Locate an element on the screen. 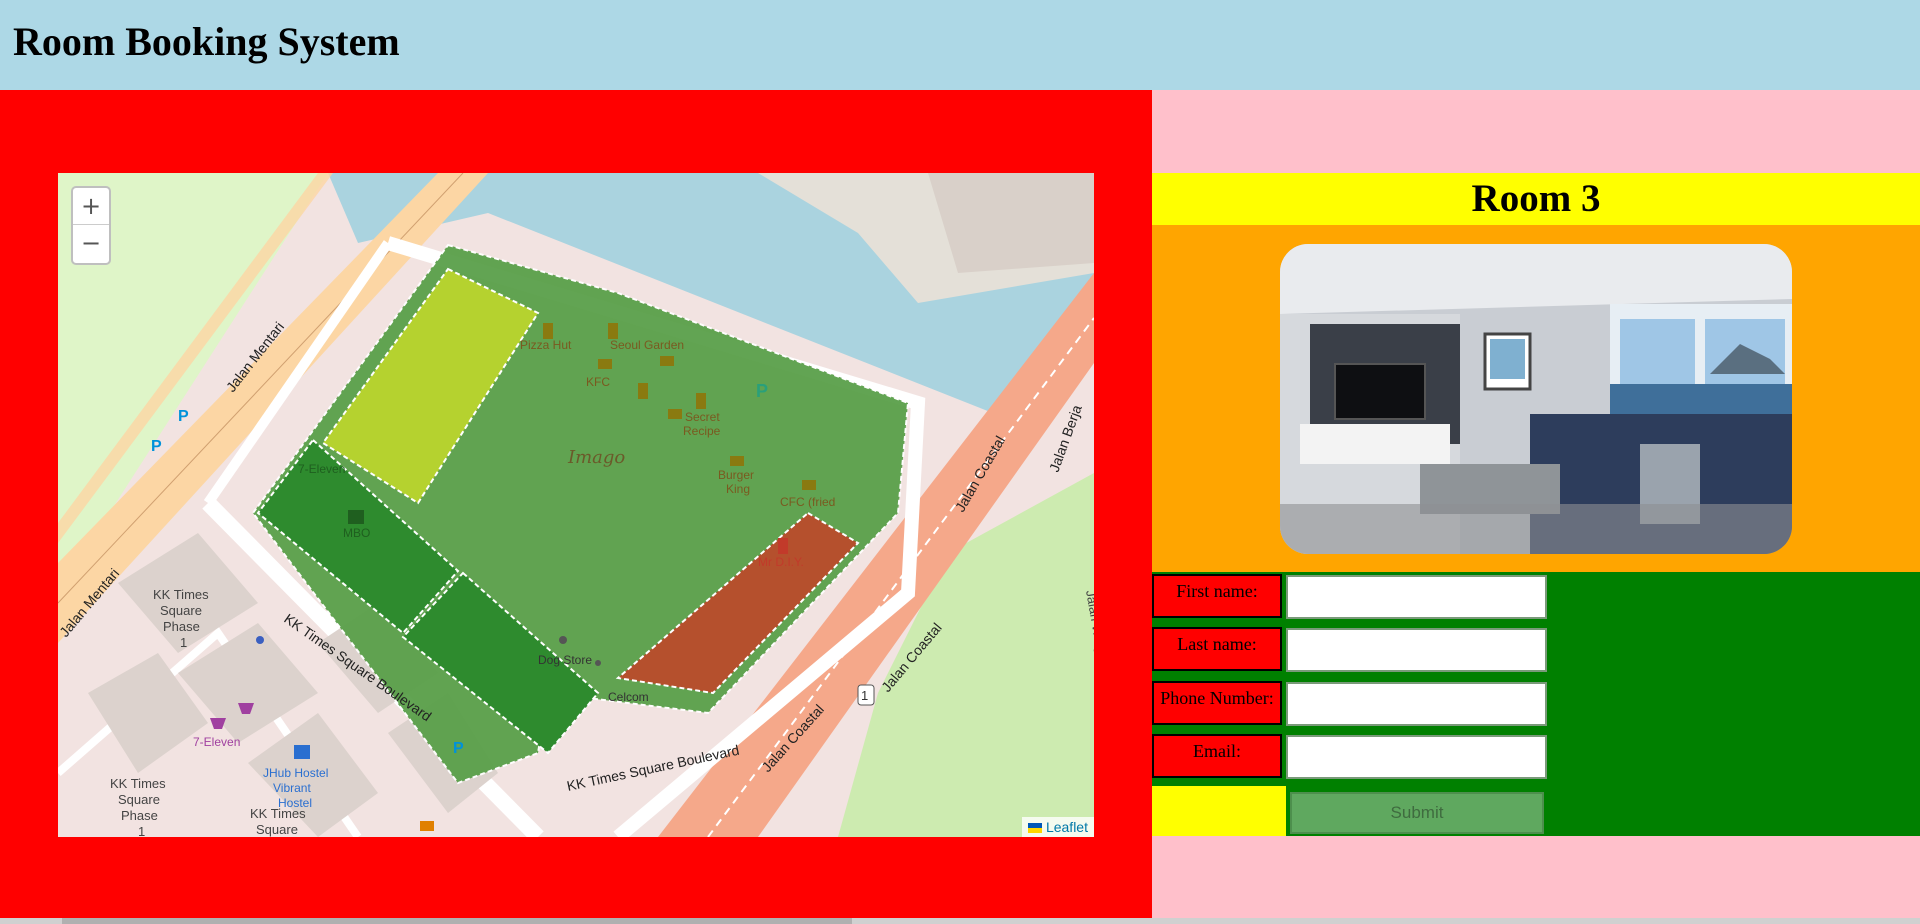 The width and height of the screenshot is (1920, 924). label-phase1-a-1: KK Times is located at coordinates (181, 594).